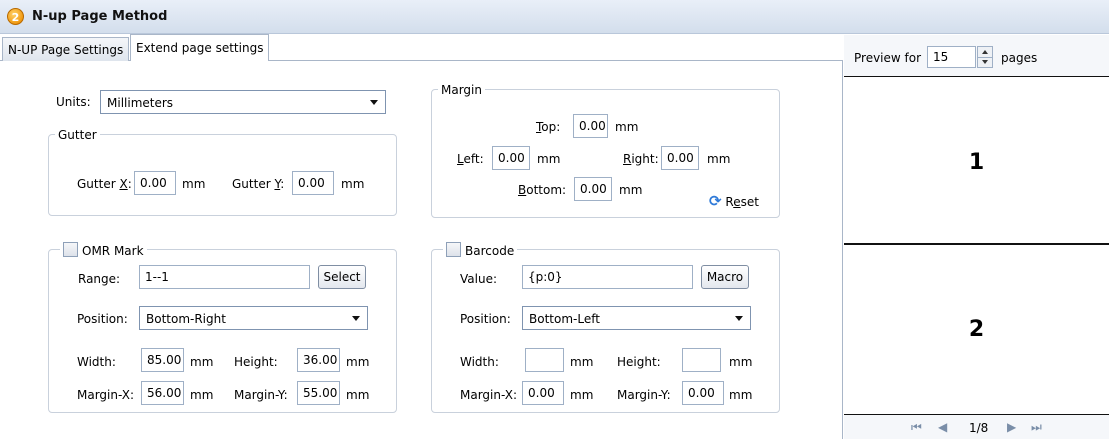 The image size is (1109, 439). I want to click on omr-margin-x-input: 56.00, so click(162, 393).